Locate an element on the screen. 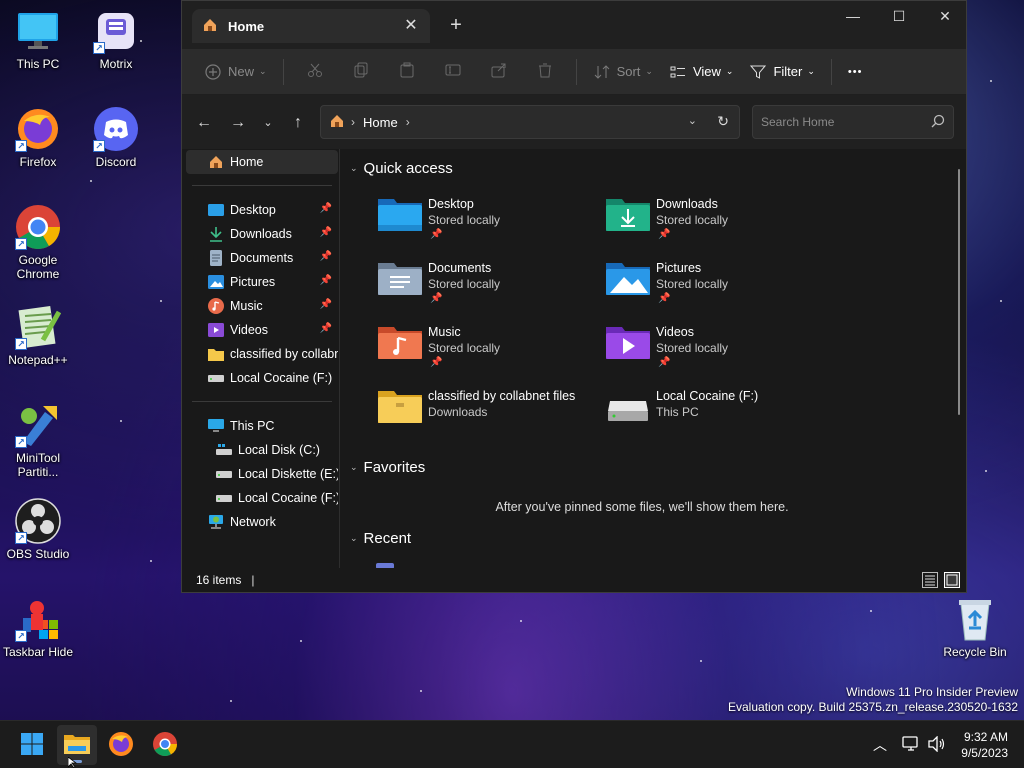 This screenshot has width=1024, height=768. filter-icon is located at coordinates (758, 72).